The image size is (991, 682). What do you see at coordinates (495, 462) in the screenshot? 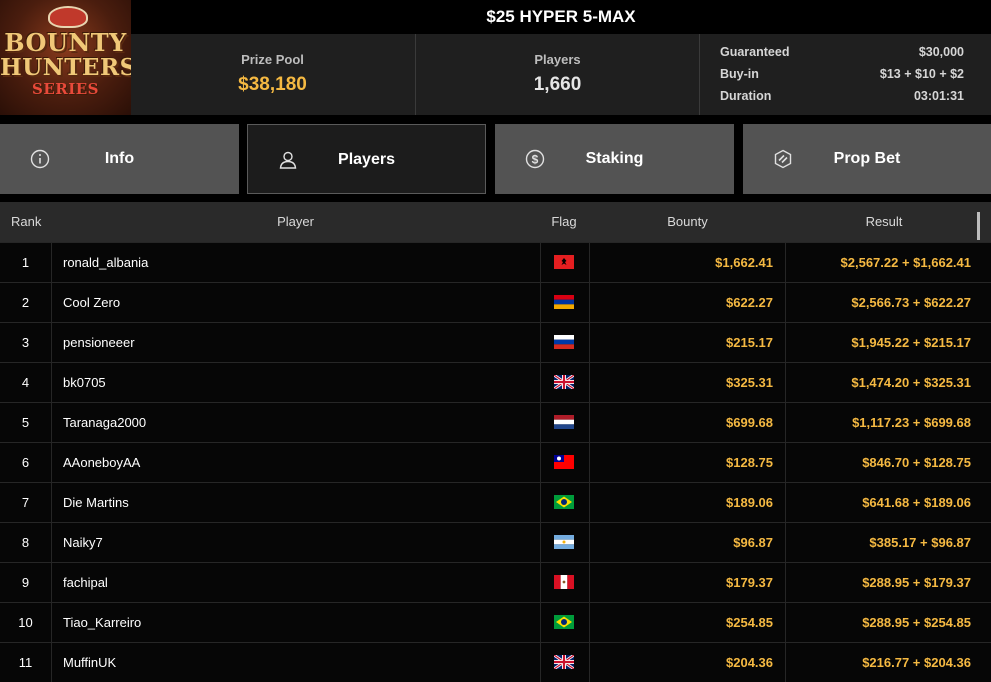
I see `table-row: 6 AAoneboyAA $128.75 $846.70 + $128.75` at bounding box center [495, 462].